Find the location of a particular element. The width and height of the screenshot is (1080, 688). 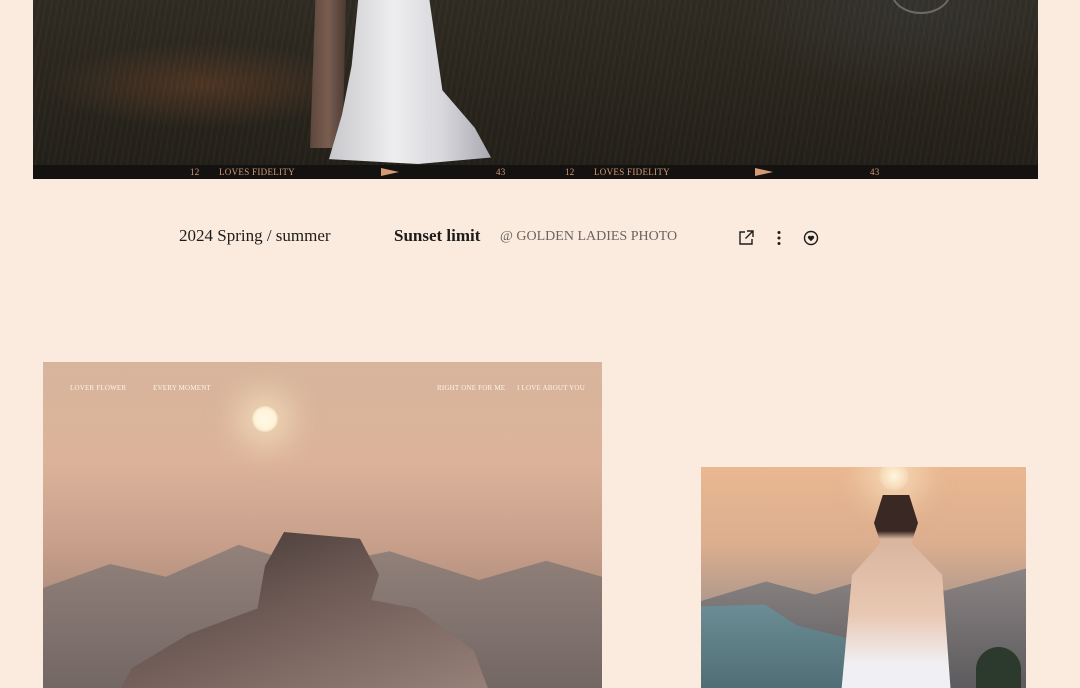

photo-overlay-text: LOVER FLOWER is located at coordinates (98, 388).